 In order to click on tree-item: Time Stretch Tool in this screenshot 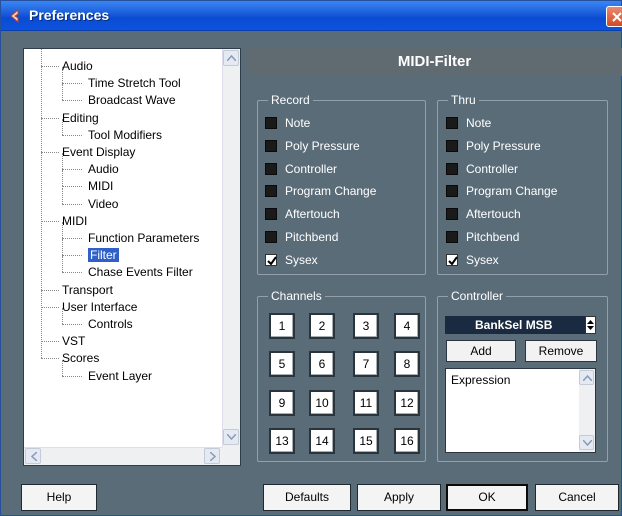, I will do `click(134, 83)`.